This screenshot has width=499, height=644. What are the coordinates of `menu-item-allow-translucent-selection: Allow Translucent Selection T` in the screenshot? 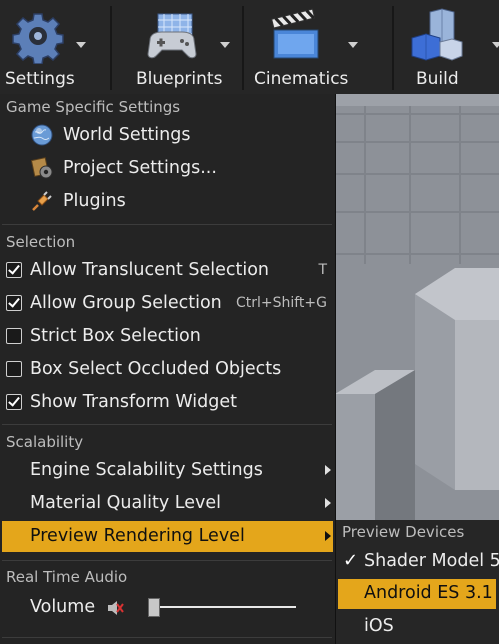 It's located at (167, 270).